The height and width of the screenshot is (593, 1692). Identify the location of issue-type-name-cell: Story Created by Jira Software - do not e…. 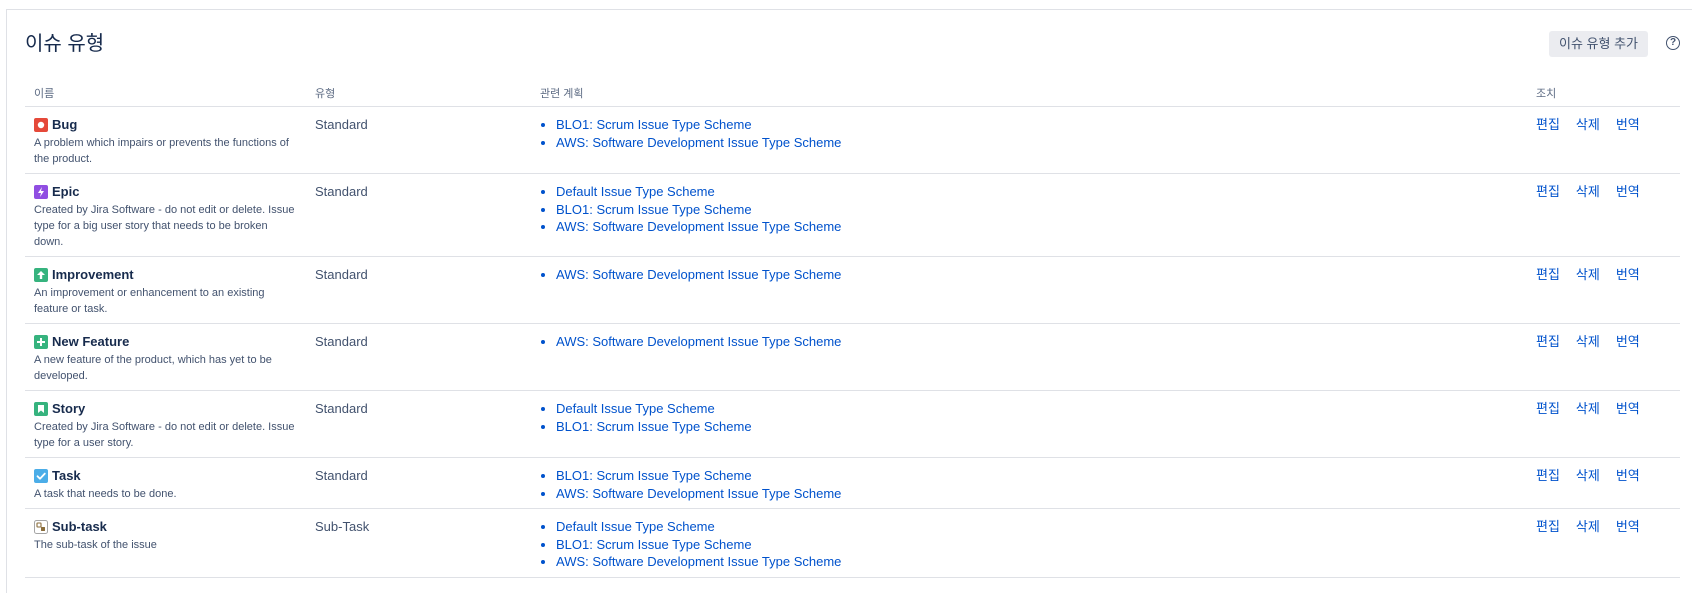
(165, 424).